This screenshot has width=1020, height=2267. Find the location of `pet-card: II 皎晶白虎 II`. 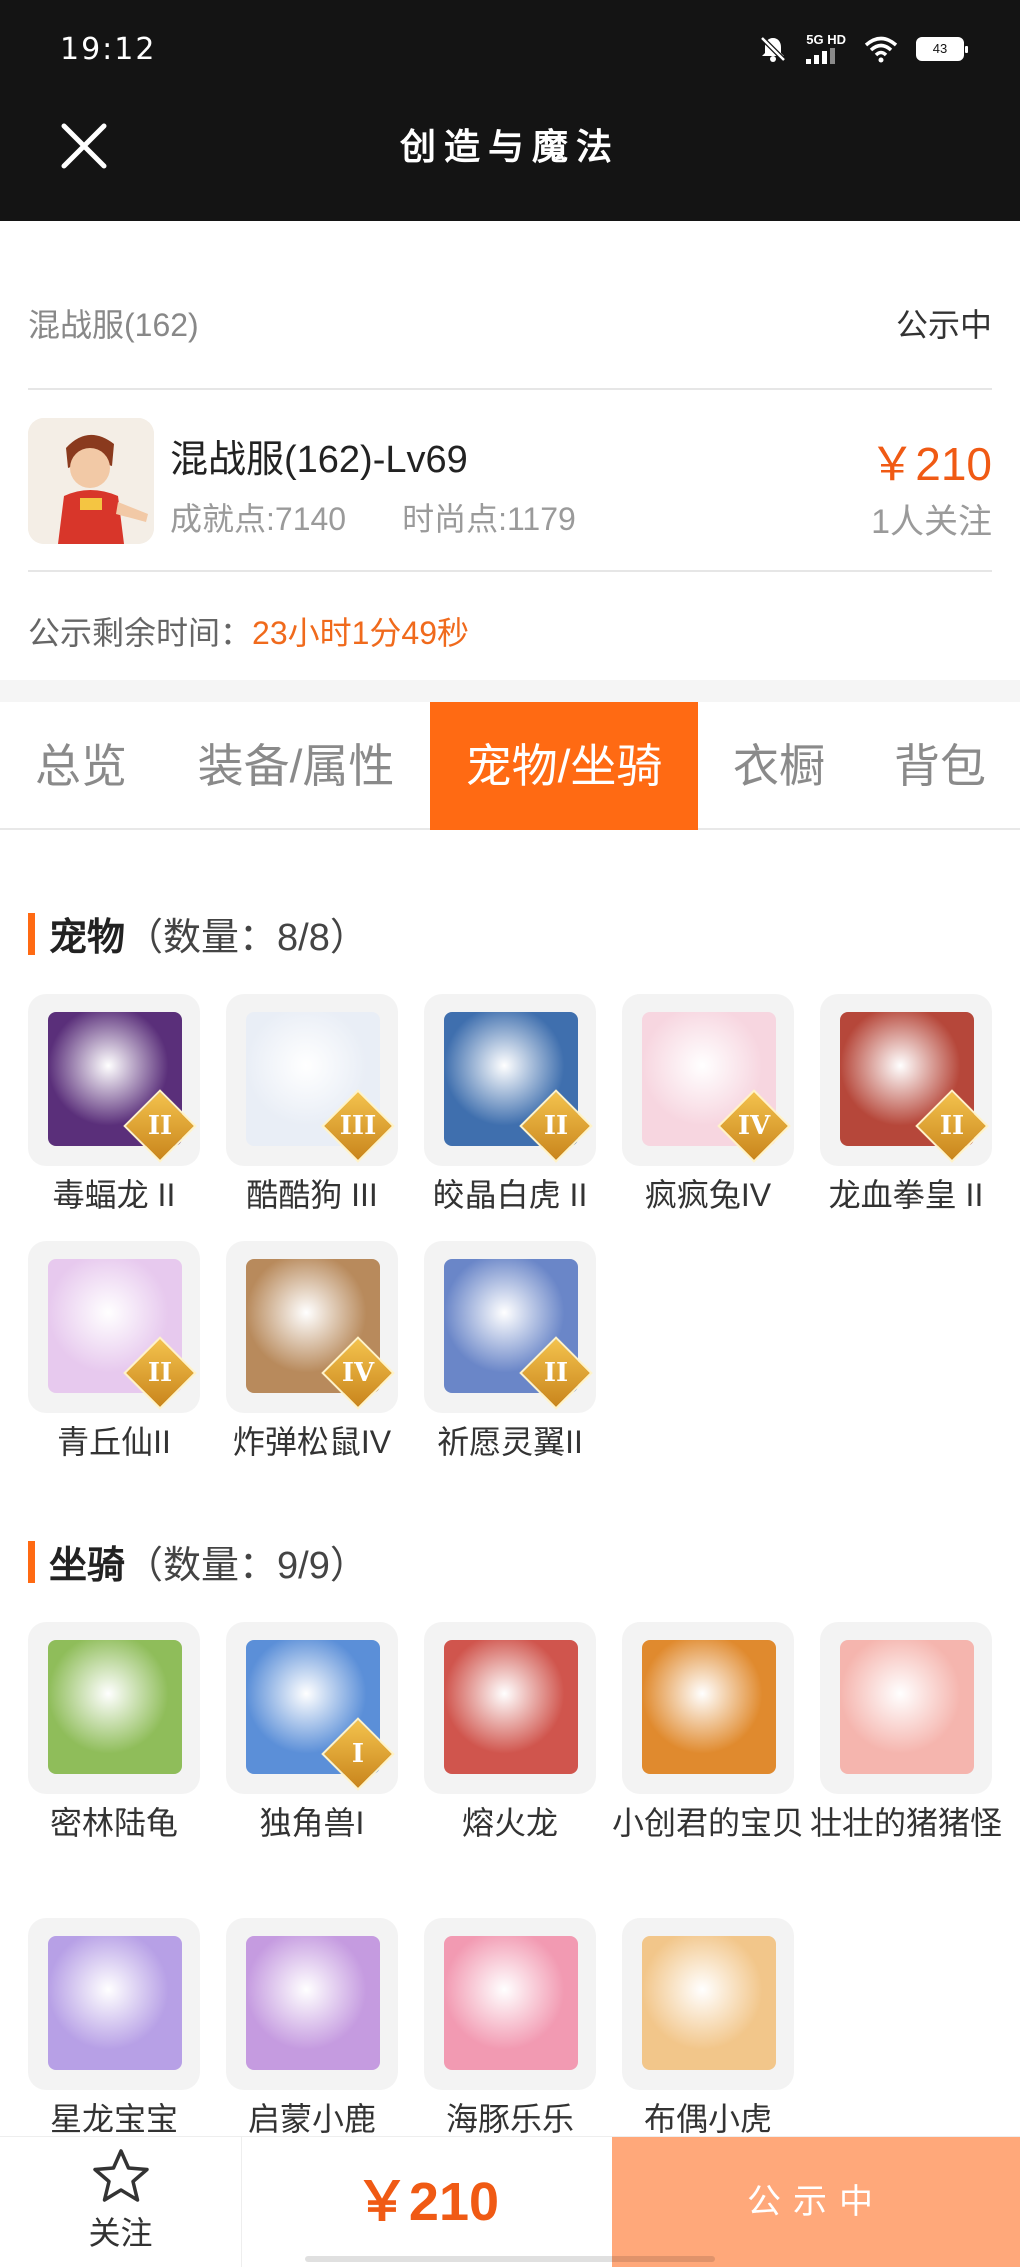

pet-card: II 皎晶白虎 II is located at coordinates (510, 1106).